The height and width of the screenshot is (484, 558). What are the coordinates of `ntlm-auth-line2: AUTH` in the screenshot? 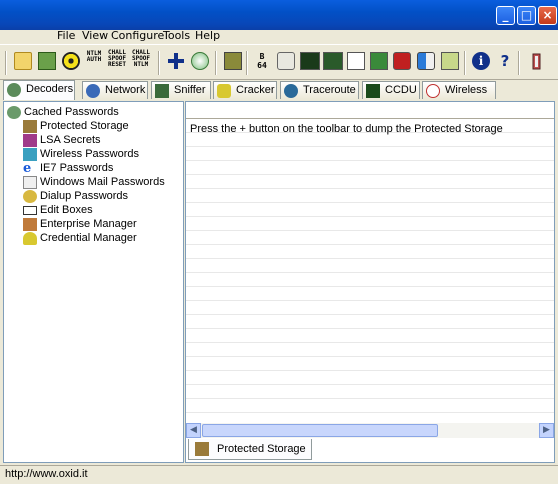 It's located at (94, 59).